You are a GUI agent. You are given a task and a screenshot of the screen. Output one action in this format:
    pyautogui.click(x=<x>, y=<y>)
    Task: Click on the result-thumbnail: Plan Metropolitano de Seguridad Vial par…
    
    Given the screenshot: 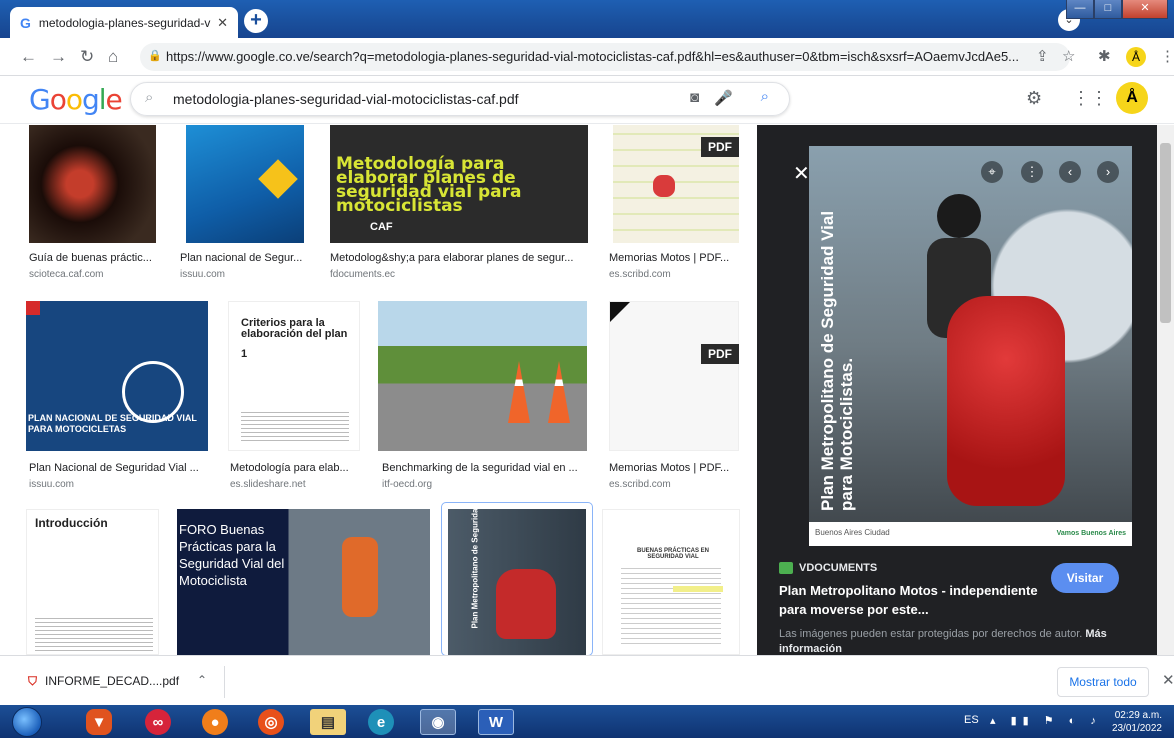 What is the action you would take?
    pyautogui.click(x=517, y=582)
    